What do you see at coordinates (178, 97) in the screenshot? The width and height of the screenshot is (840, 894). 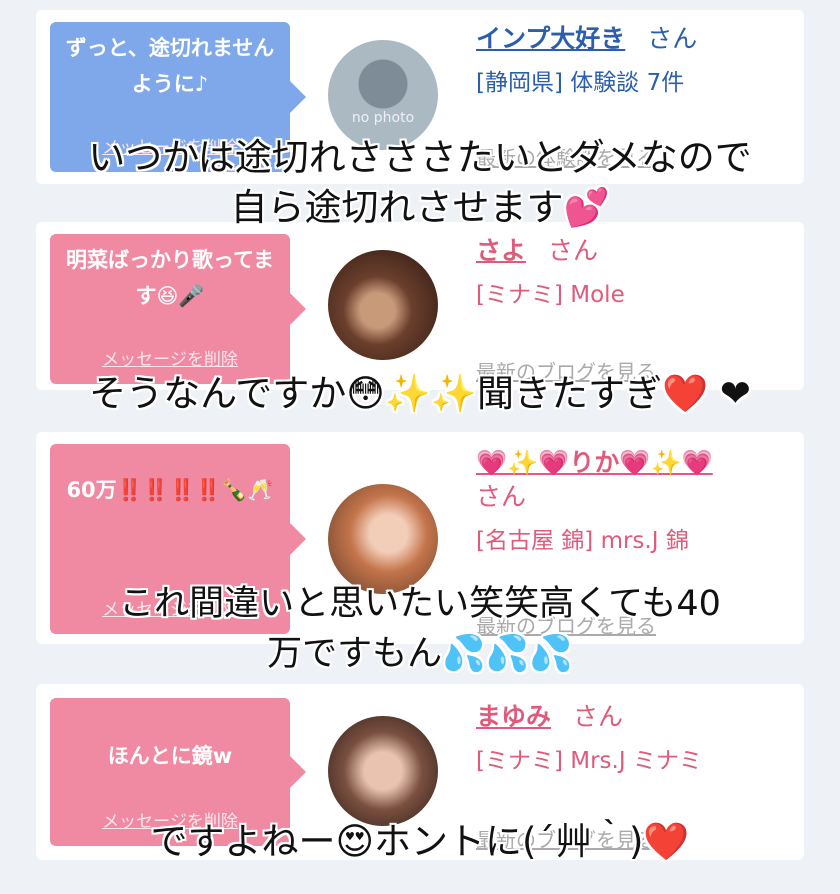 I see `message-bubble: ずっと、途切れませんように♪ メッセージを削除` at bounding box center [178, 97].